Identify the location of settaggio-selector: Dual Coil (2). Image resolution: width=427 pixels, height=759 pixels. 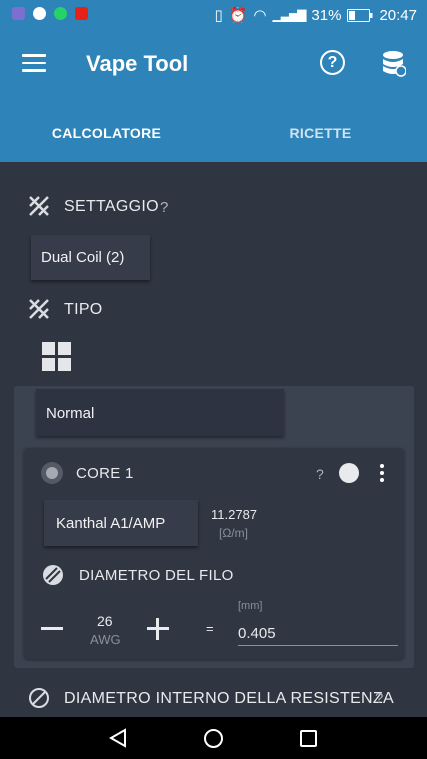
(90, 257).